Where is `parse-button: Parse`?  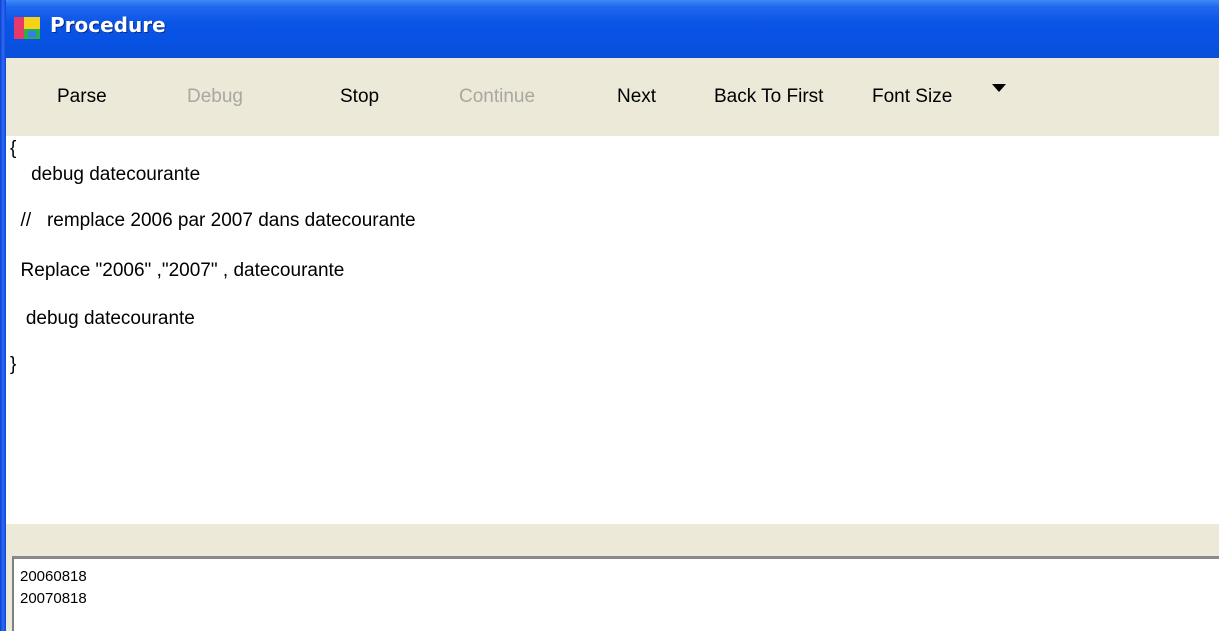 parse-button: Parse is located at coordinates (82, 97).